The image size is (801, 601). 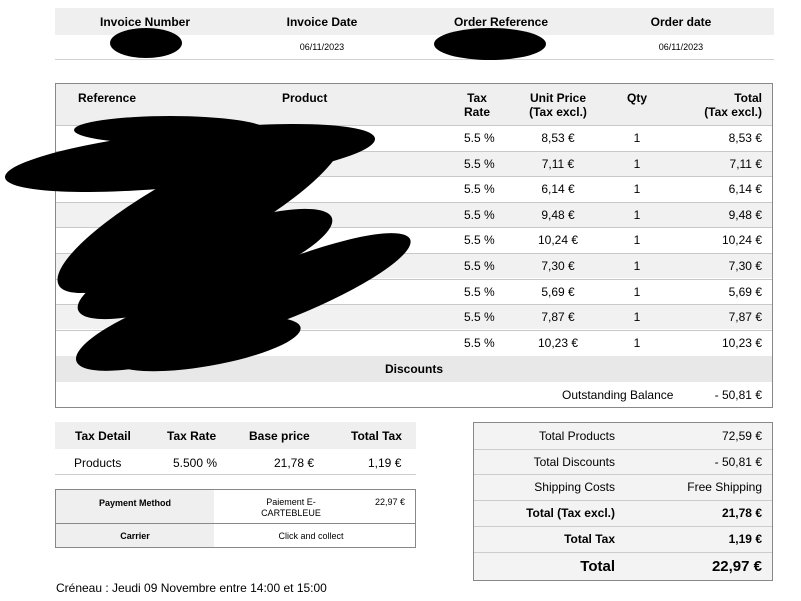 I want to click on totals-label: Shipping Costs, so click(x=574, y=487).